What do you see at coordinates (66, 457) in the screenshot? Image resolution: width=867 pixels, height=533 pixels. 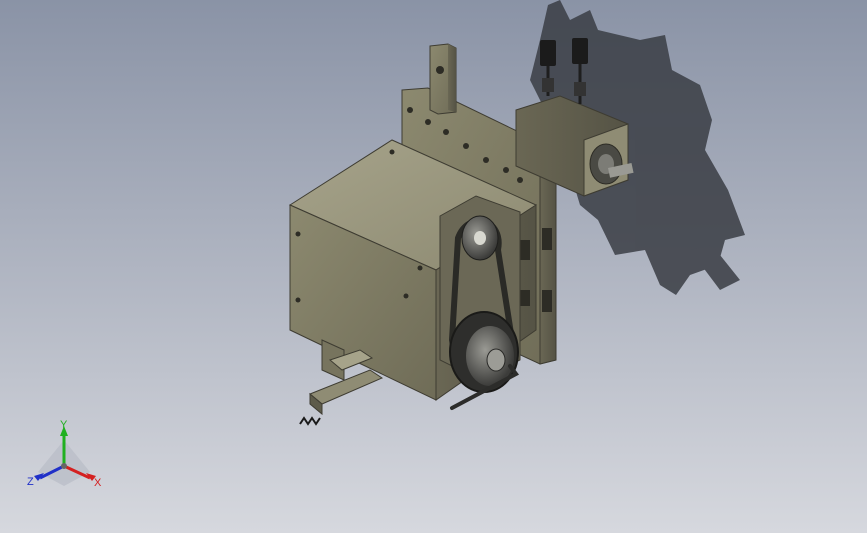 I see `orientation-triad: Y X Z` at bounding box center [66, 457].